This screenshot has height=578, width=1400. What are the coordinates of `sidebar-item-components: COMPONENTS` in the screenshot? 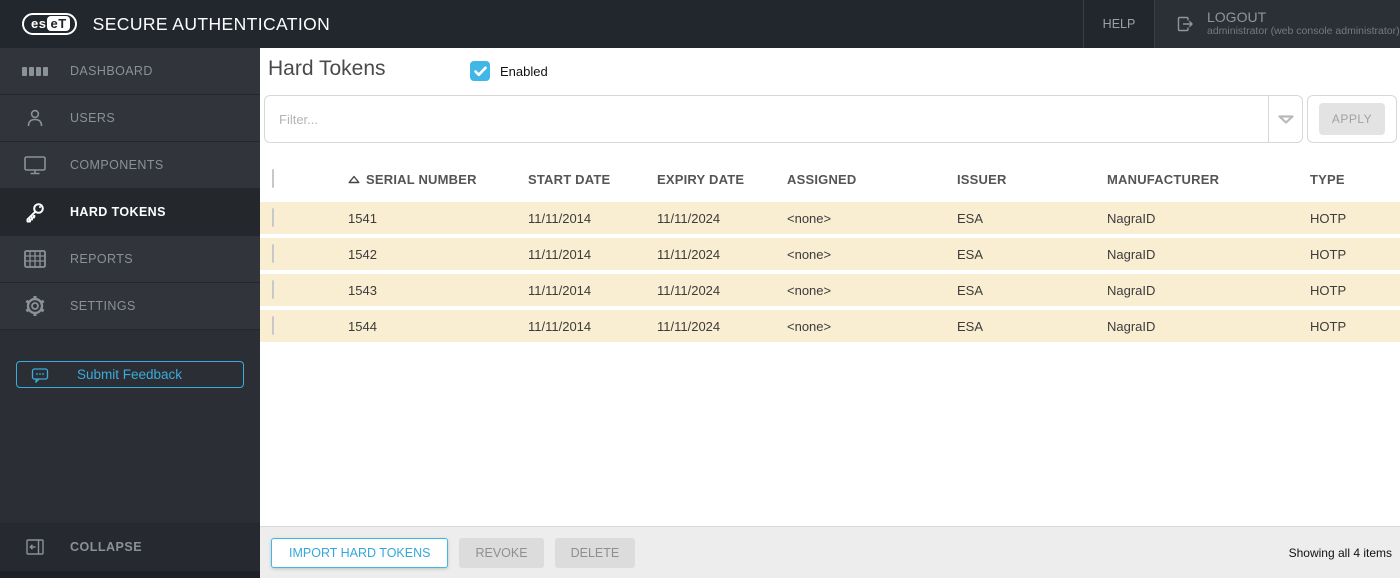 It's located at (130, 165).